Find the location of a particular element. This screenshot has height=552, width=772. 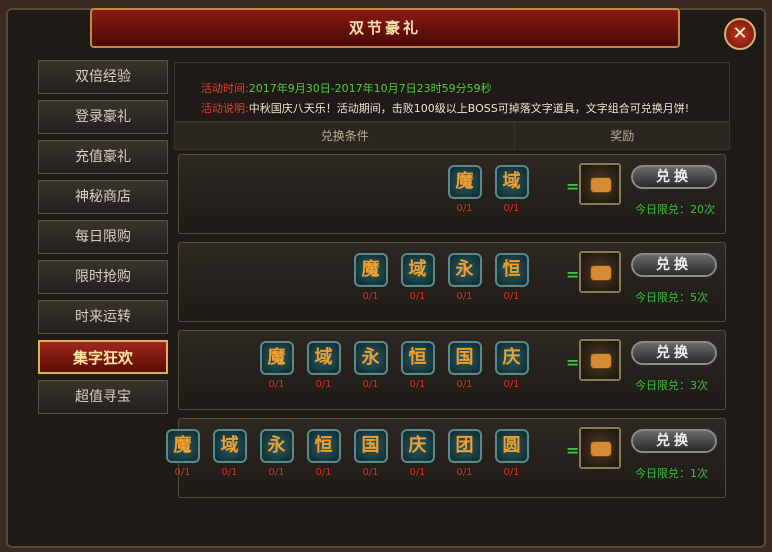

sidebar-item: 超值寻宝 is located at coordinates (103, 397).